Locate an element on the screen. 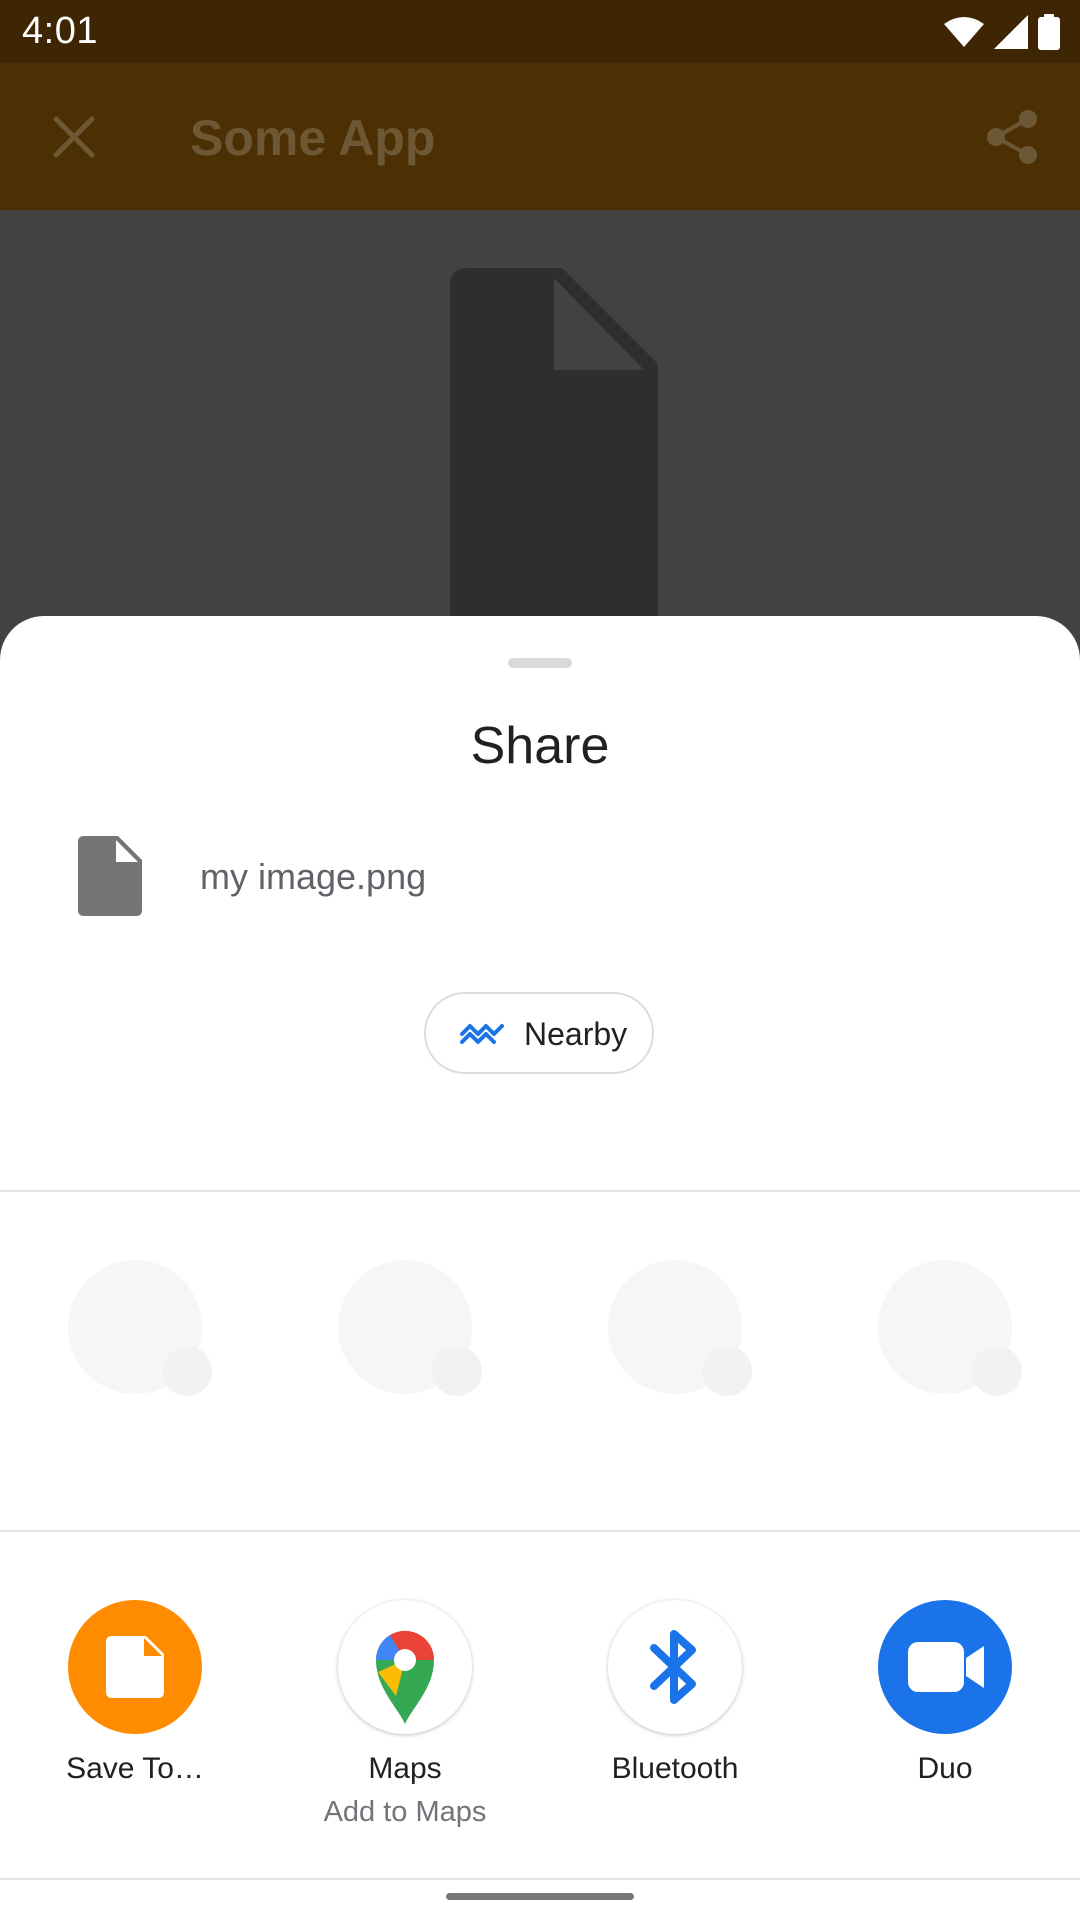 The height and width of the screenshot is (1920, 1080). share-target-duo: Duo is located at coordinates (945, 1720).